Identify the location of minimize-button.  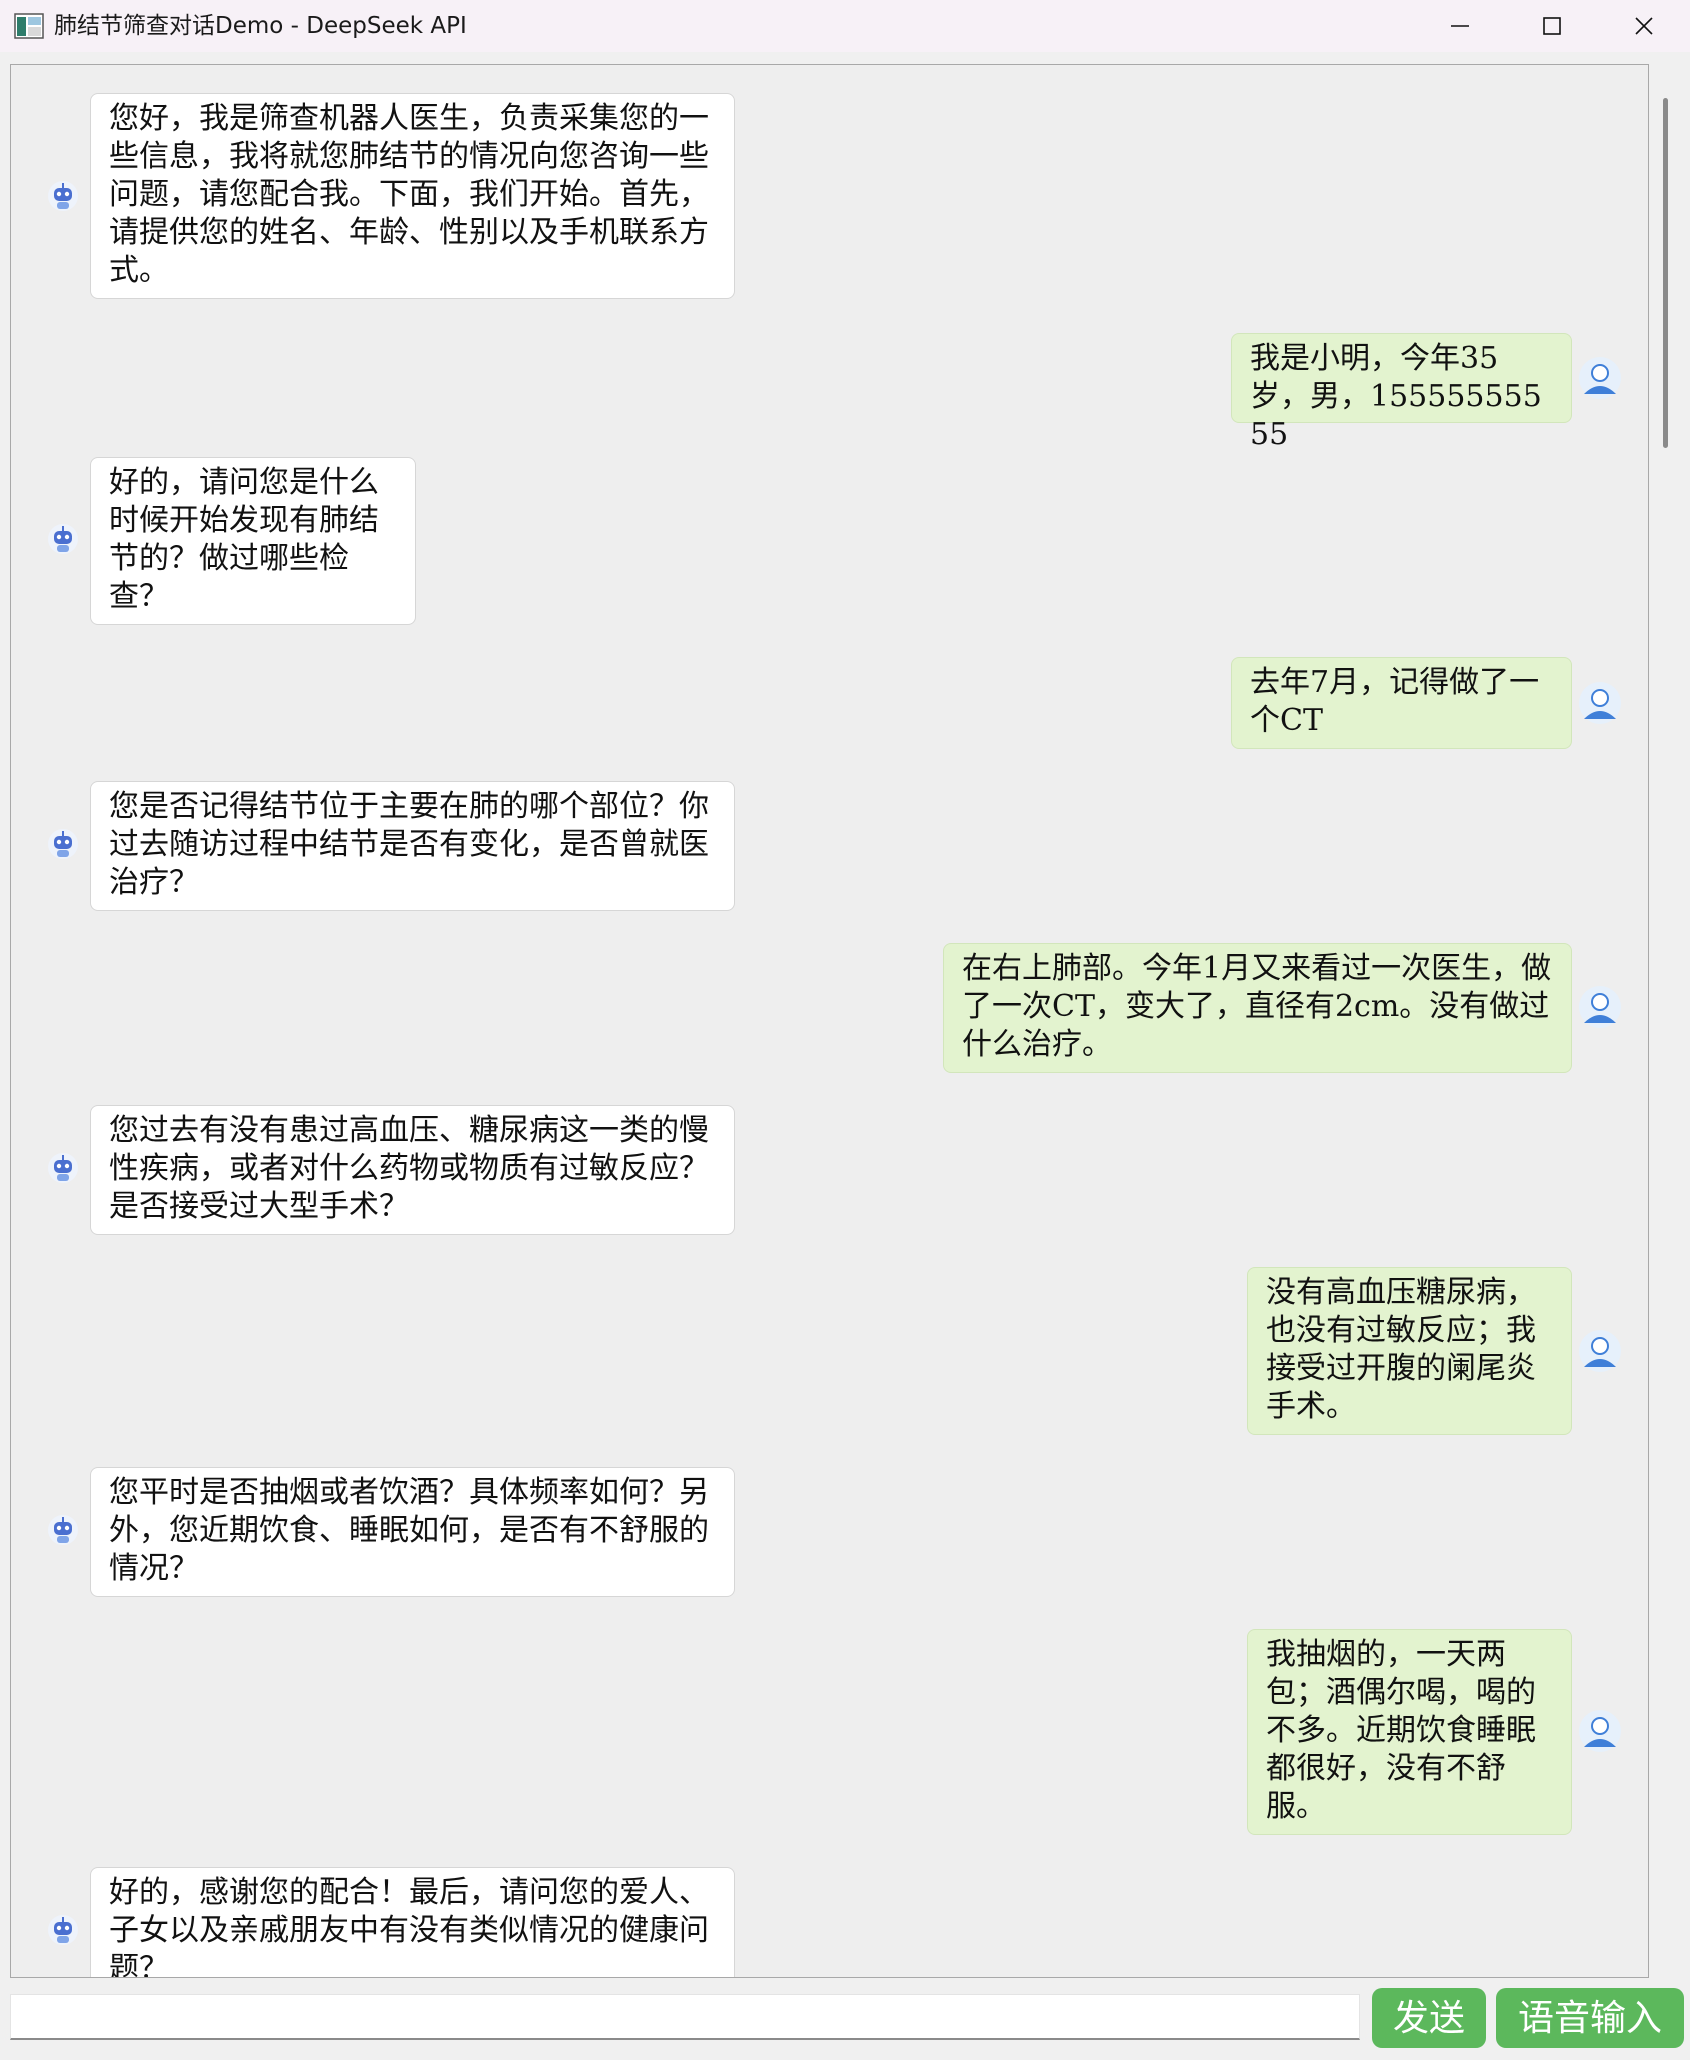
(1460, 26).